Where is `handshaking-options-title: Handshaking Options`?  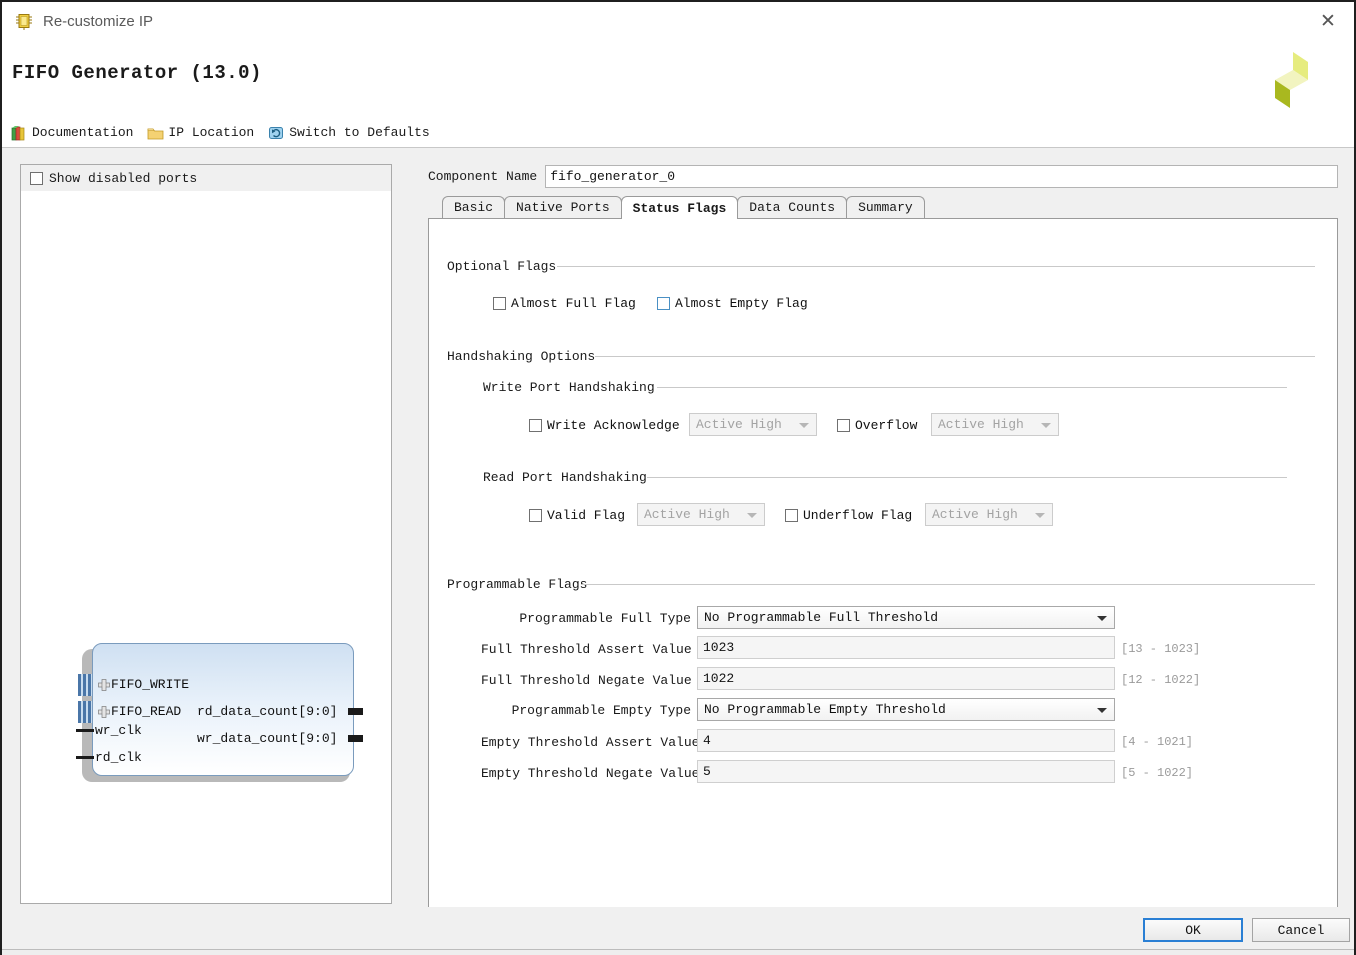 handshaking-options-title: Handshaking Options is located at coordinates (521, 356).